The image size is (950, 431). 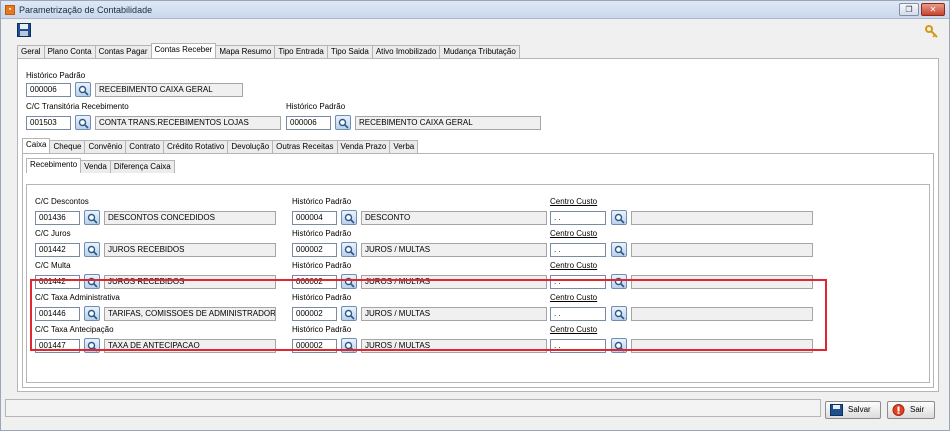 I want to click on cc-label: C/C Multa, so click(x=53, y=265).